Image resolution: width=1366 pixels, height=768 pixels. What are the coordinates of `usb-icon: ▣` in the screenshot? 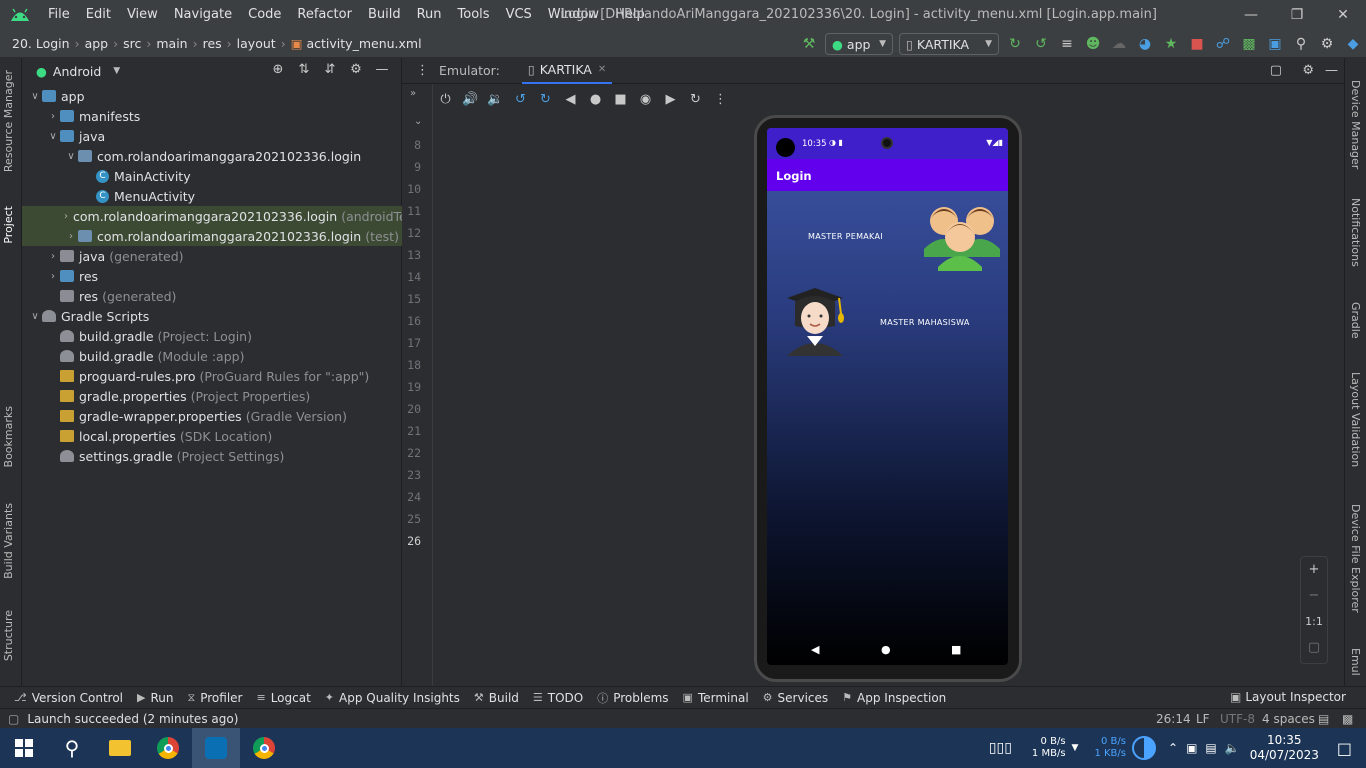 It's located at (1191, 748).